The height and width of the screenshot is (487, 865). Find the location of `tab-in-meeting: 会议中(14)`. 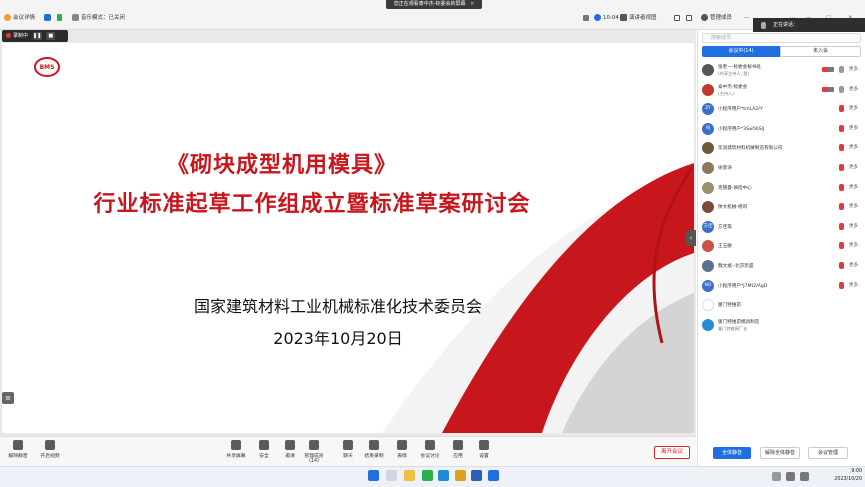

tab-in-meeting: 会议中(14) is located at coordinates (741, 51).